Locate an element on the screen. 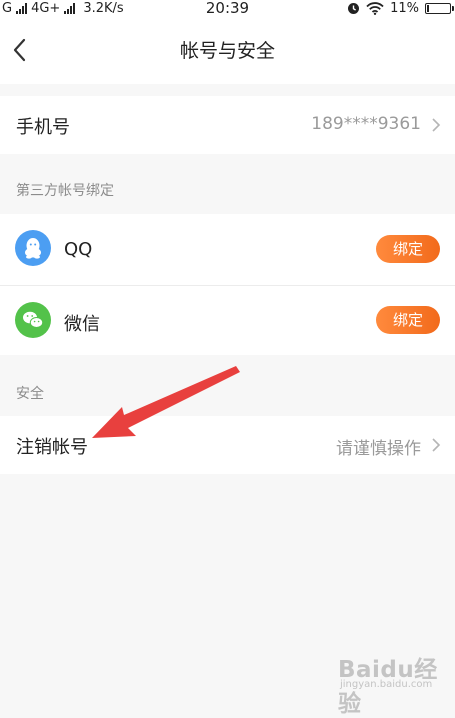 The image size is (455, 718). bind-qq-button: 绑定 is located at coordinates (408, 249).